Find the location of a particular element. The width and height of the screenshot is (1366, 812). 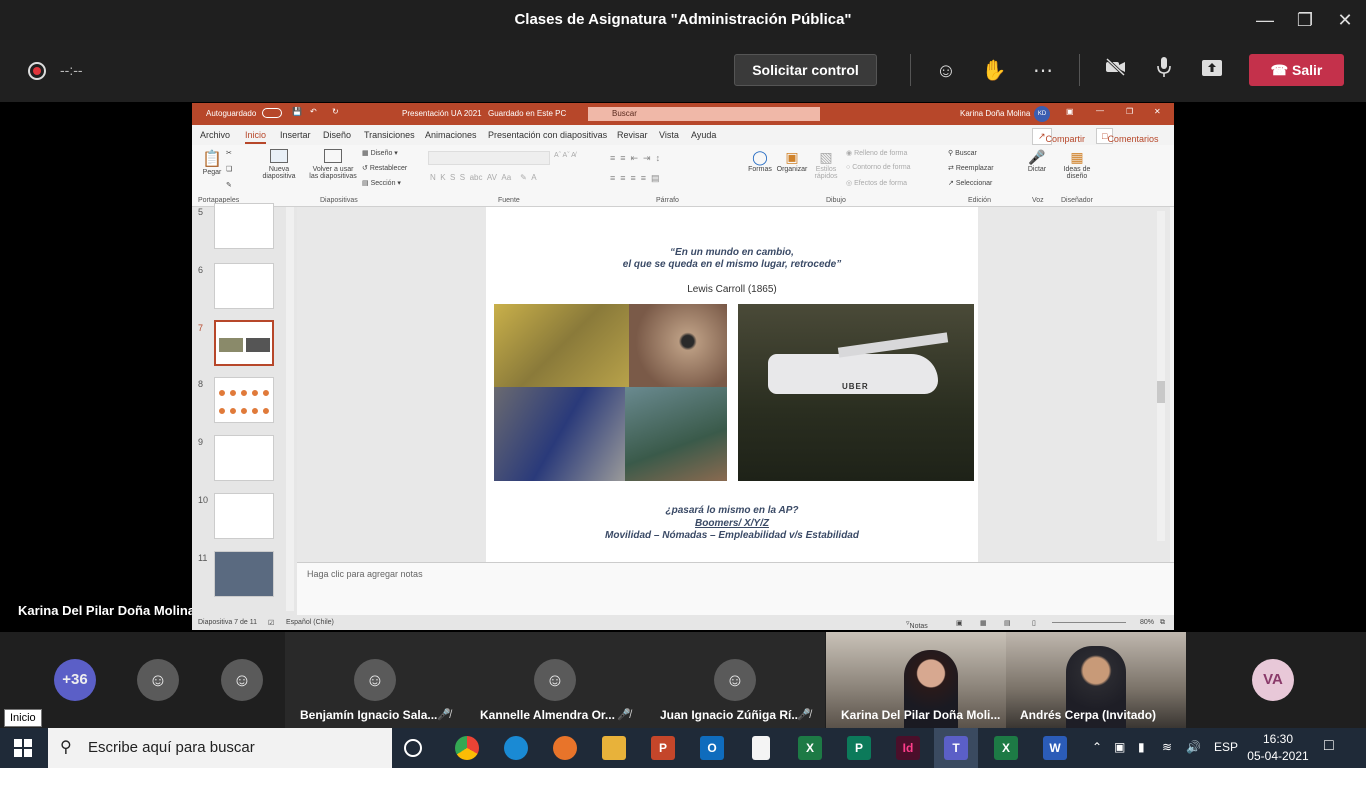

copy-icon: ❏ is located at coordinates (229, 169).